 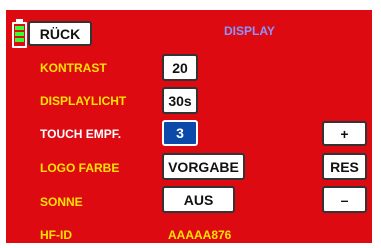 What do you see at coordinates (19, 33) in the screenshot?
I see `battery-icon` at bounding box center [19, 33].